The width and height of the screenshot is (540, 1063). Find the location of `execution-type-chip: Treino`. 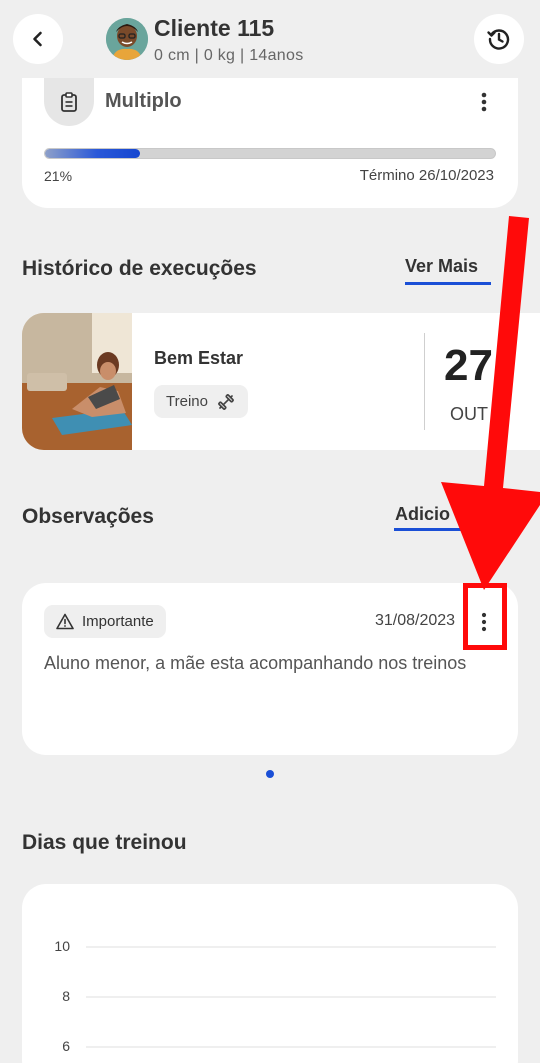

execution-type-chip: Treino is located at coordinates (201, 401).